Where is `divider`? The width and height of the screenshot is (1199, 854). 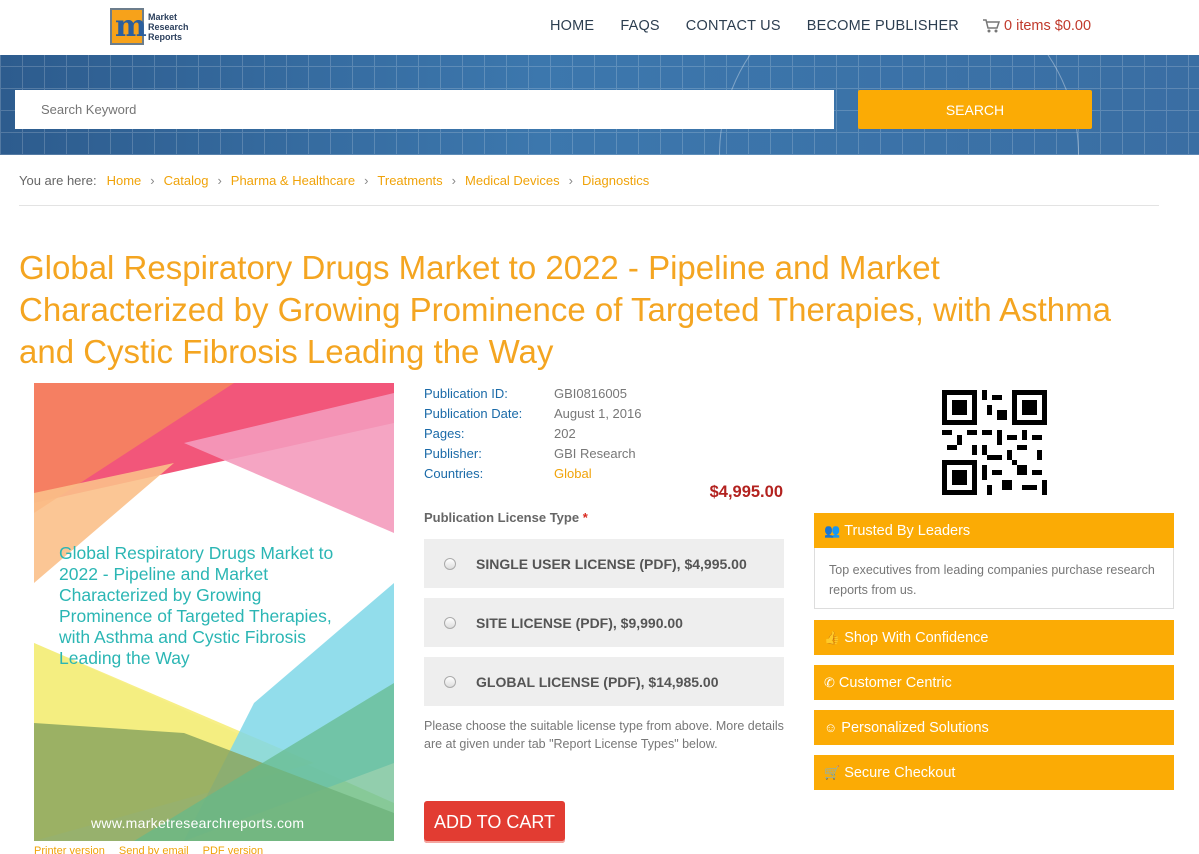 divider is located at coordinates (589, 205).